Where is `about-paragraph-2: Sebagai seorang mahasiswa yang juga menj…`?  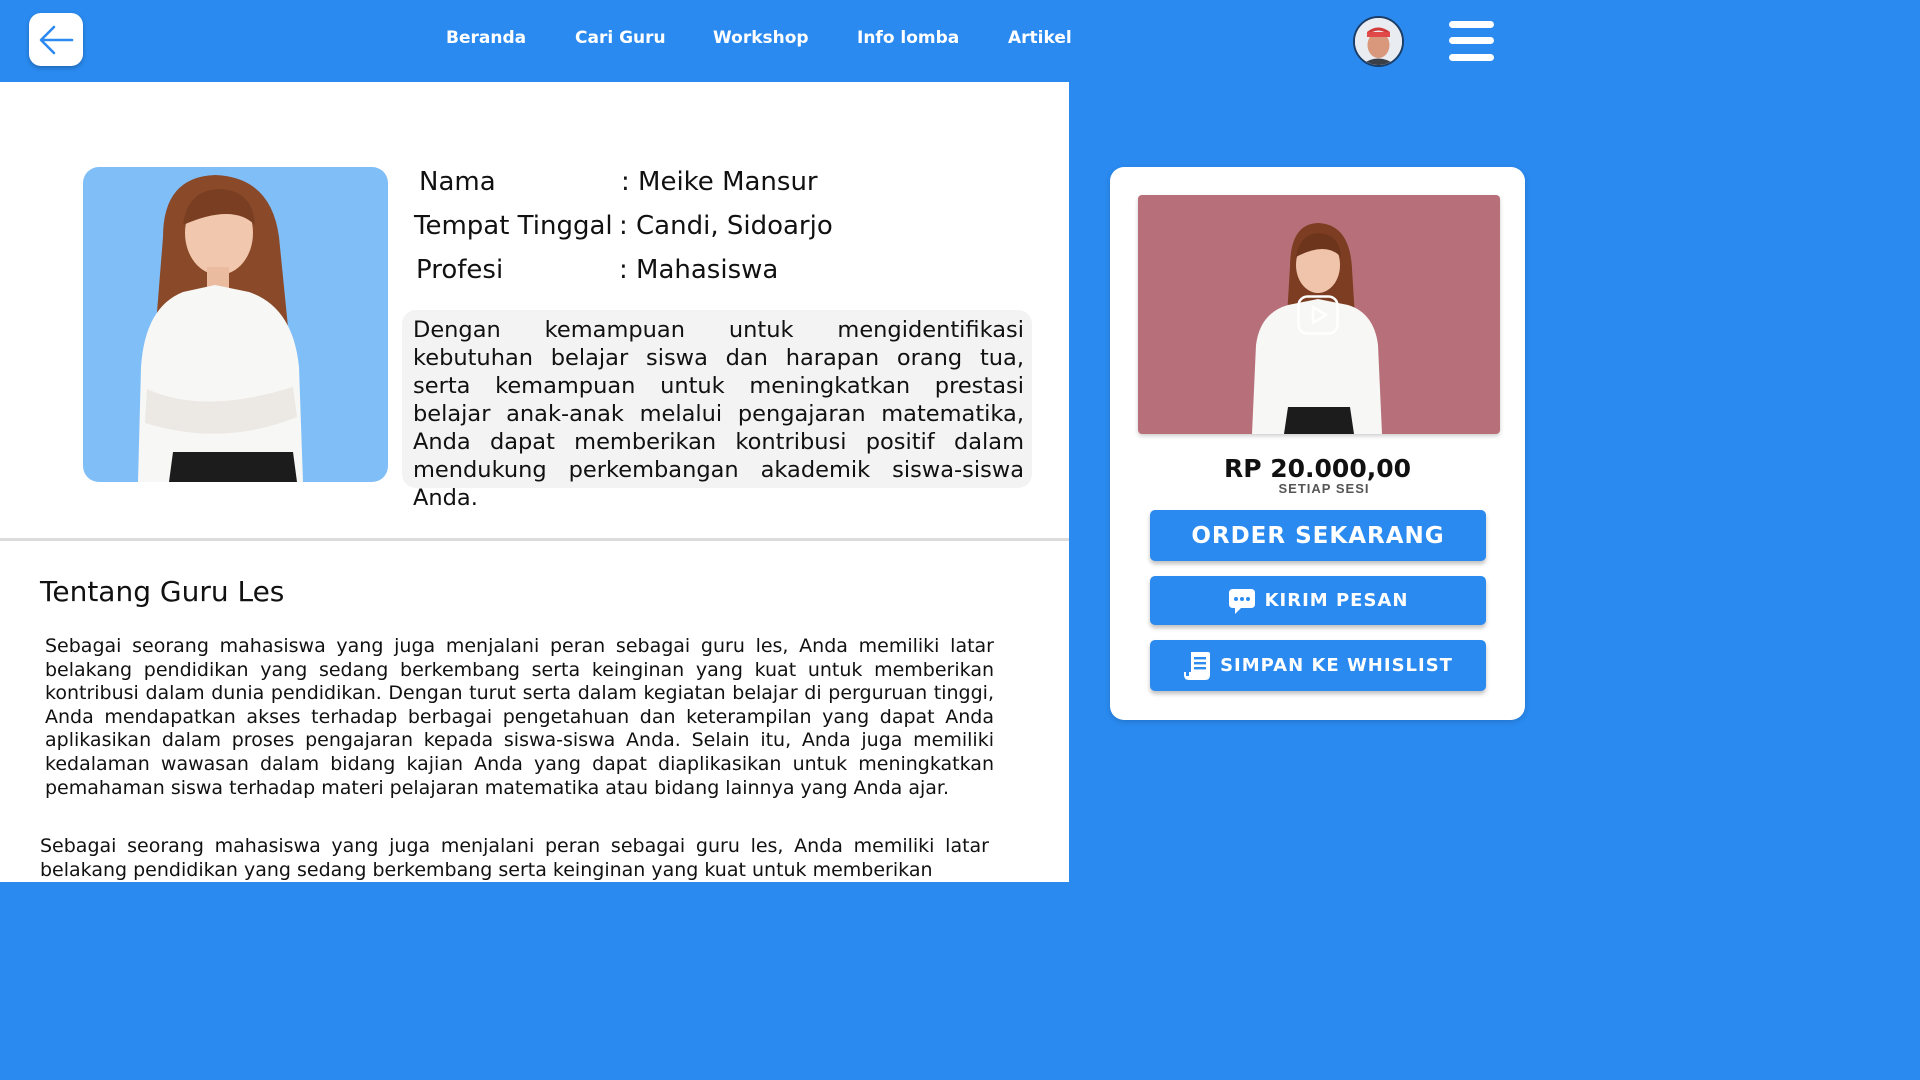
about-paragraph-2: Sebagai seorang mahasiswa yang juga menj… is located at coordinates (514, 858).